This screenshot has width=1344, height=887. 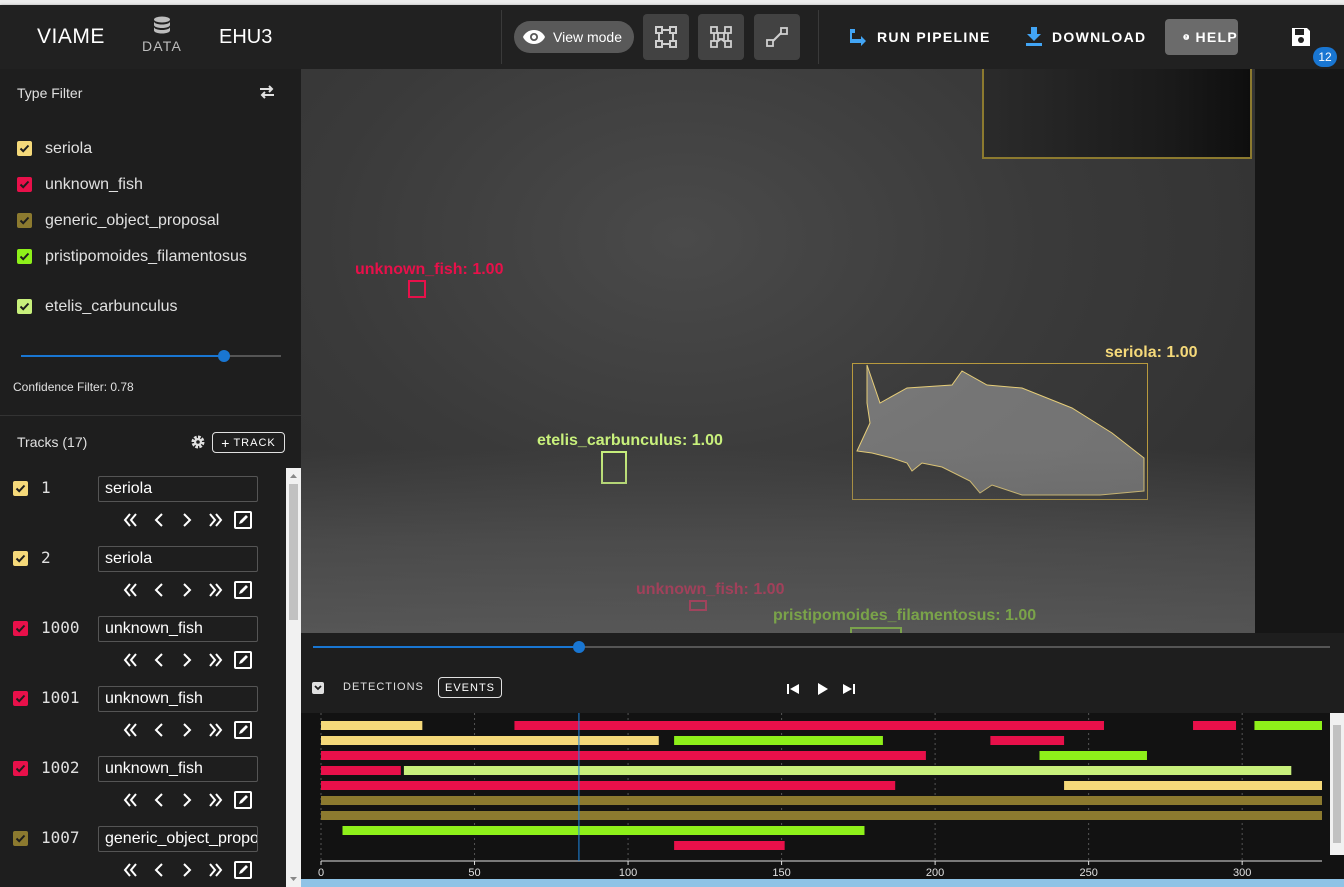 I want to click on add-track-button: + TRACK, so click(x=248, y=442).